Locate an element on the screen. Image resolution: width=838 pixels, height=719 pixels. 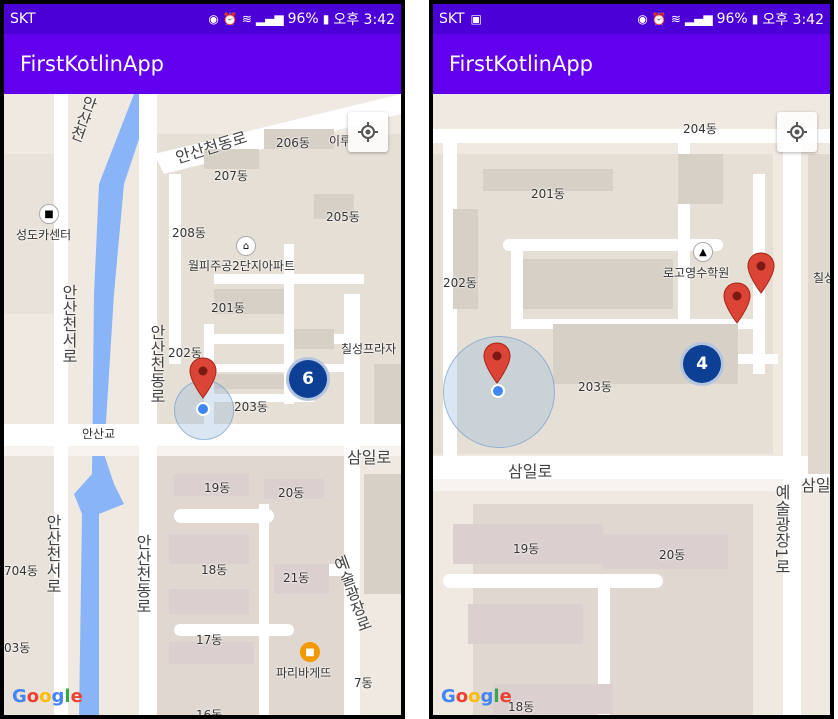
road-label: 삼일 is located at coordinates (815, 485).